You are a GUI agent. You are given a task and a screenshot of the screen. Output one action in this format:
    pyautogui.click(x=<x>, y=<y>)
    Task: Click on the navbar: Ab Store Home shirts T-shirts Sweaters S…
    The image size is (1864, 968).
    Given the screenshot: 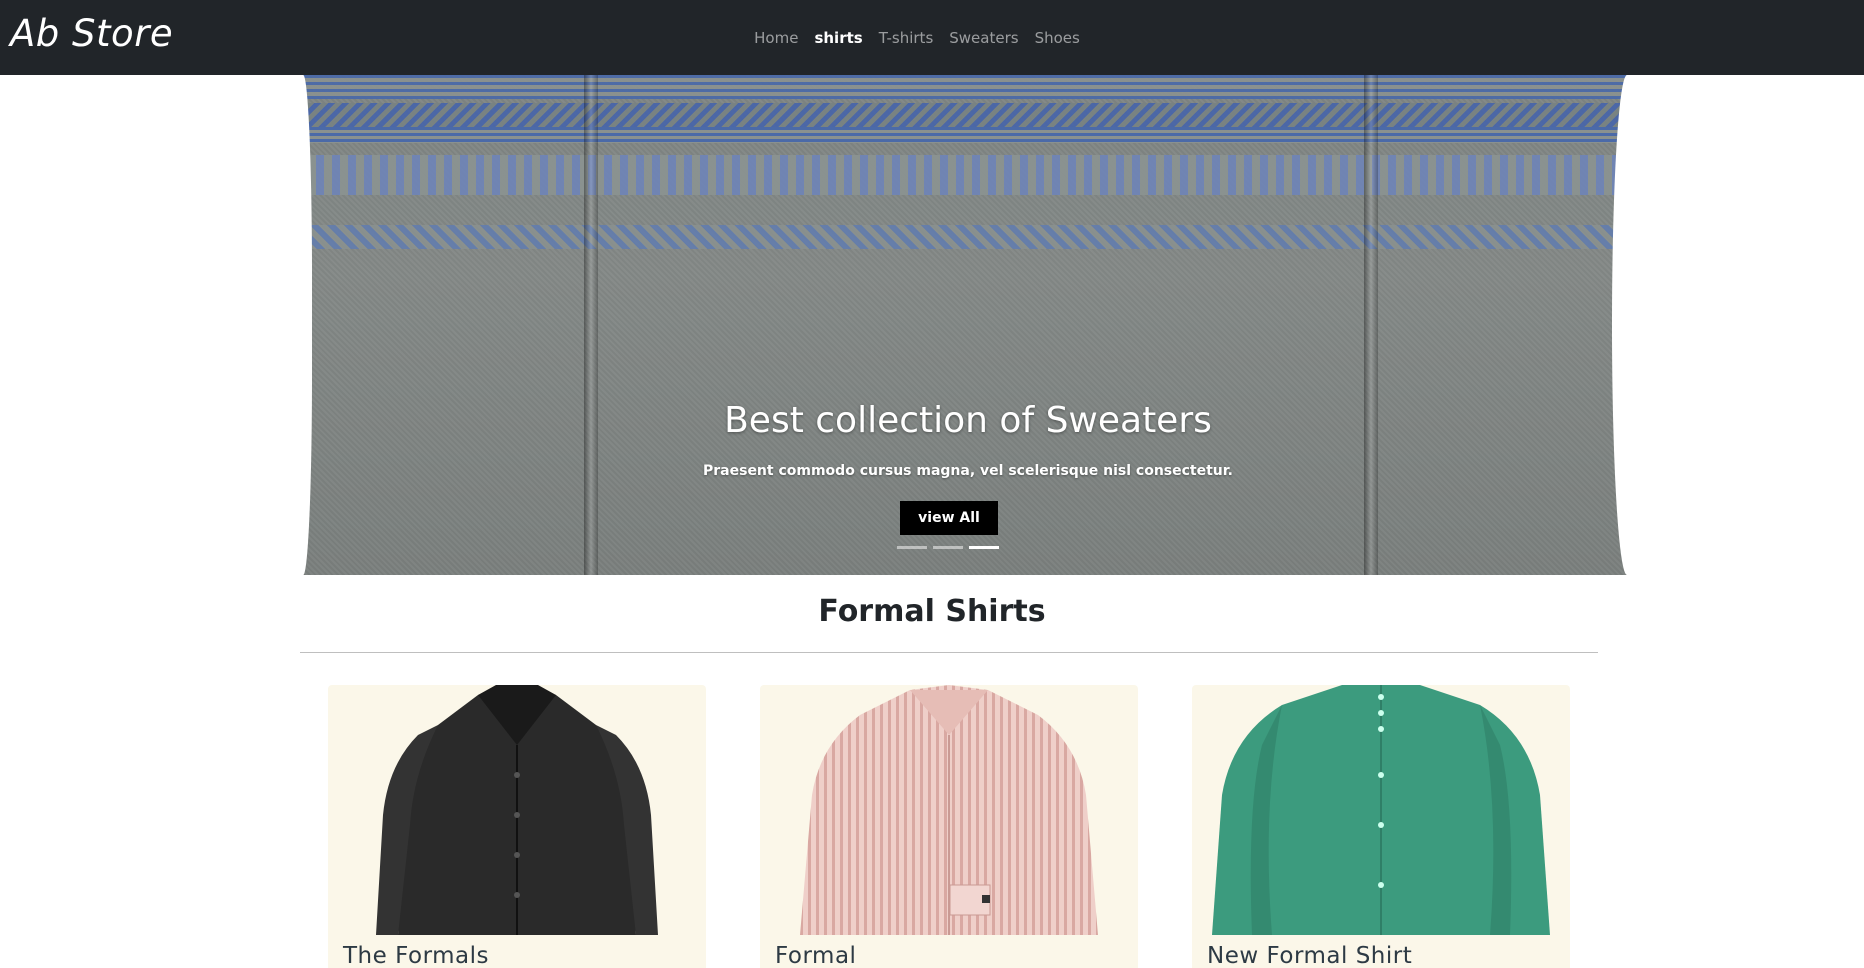 What is the action you would take?
    pyautogui.click(x=932, y=37)
    